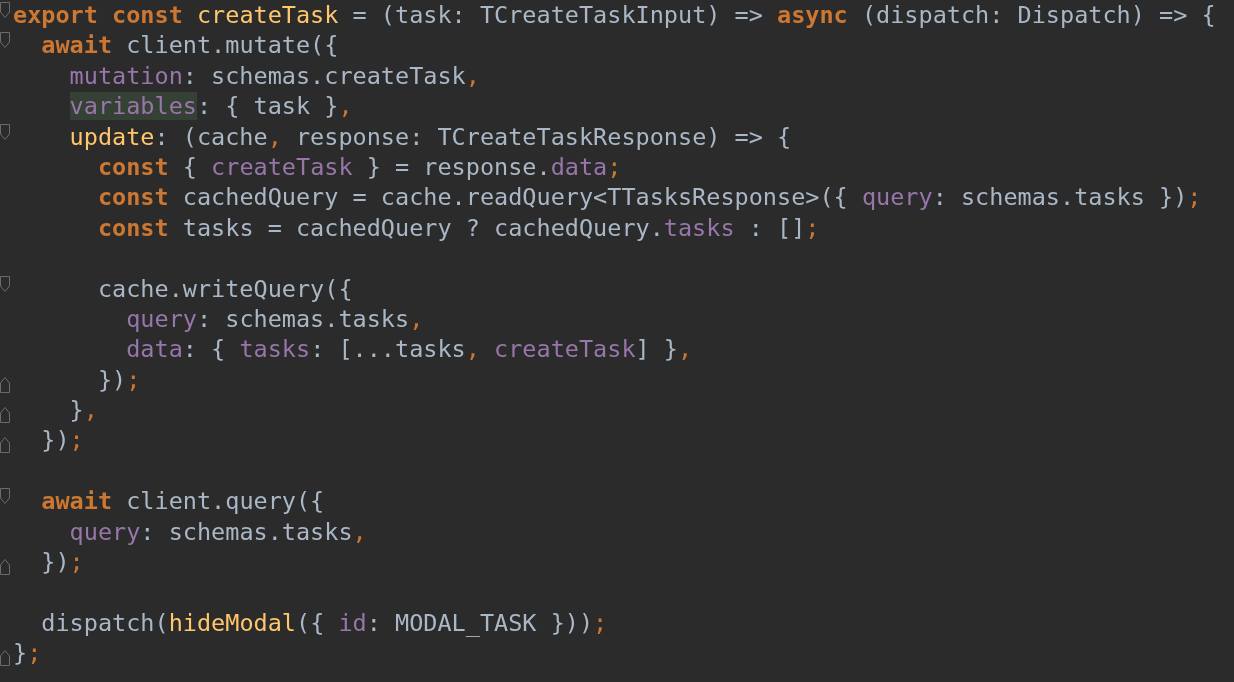 The width and height of the screenshot is (1234, 682). I want to click on code-line: export const createTask = (task: TCreateTaskInput) => async (dispatch: Dispatch) => {, so click(614, 15).